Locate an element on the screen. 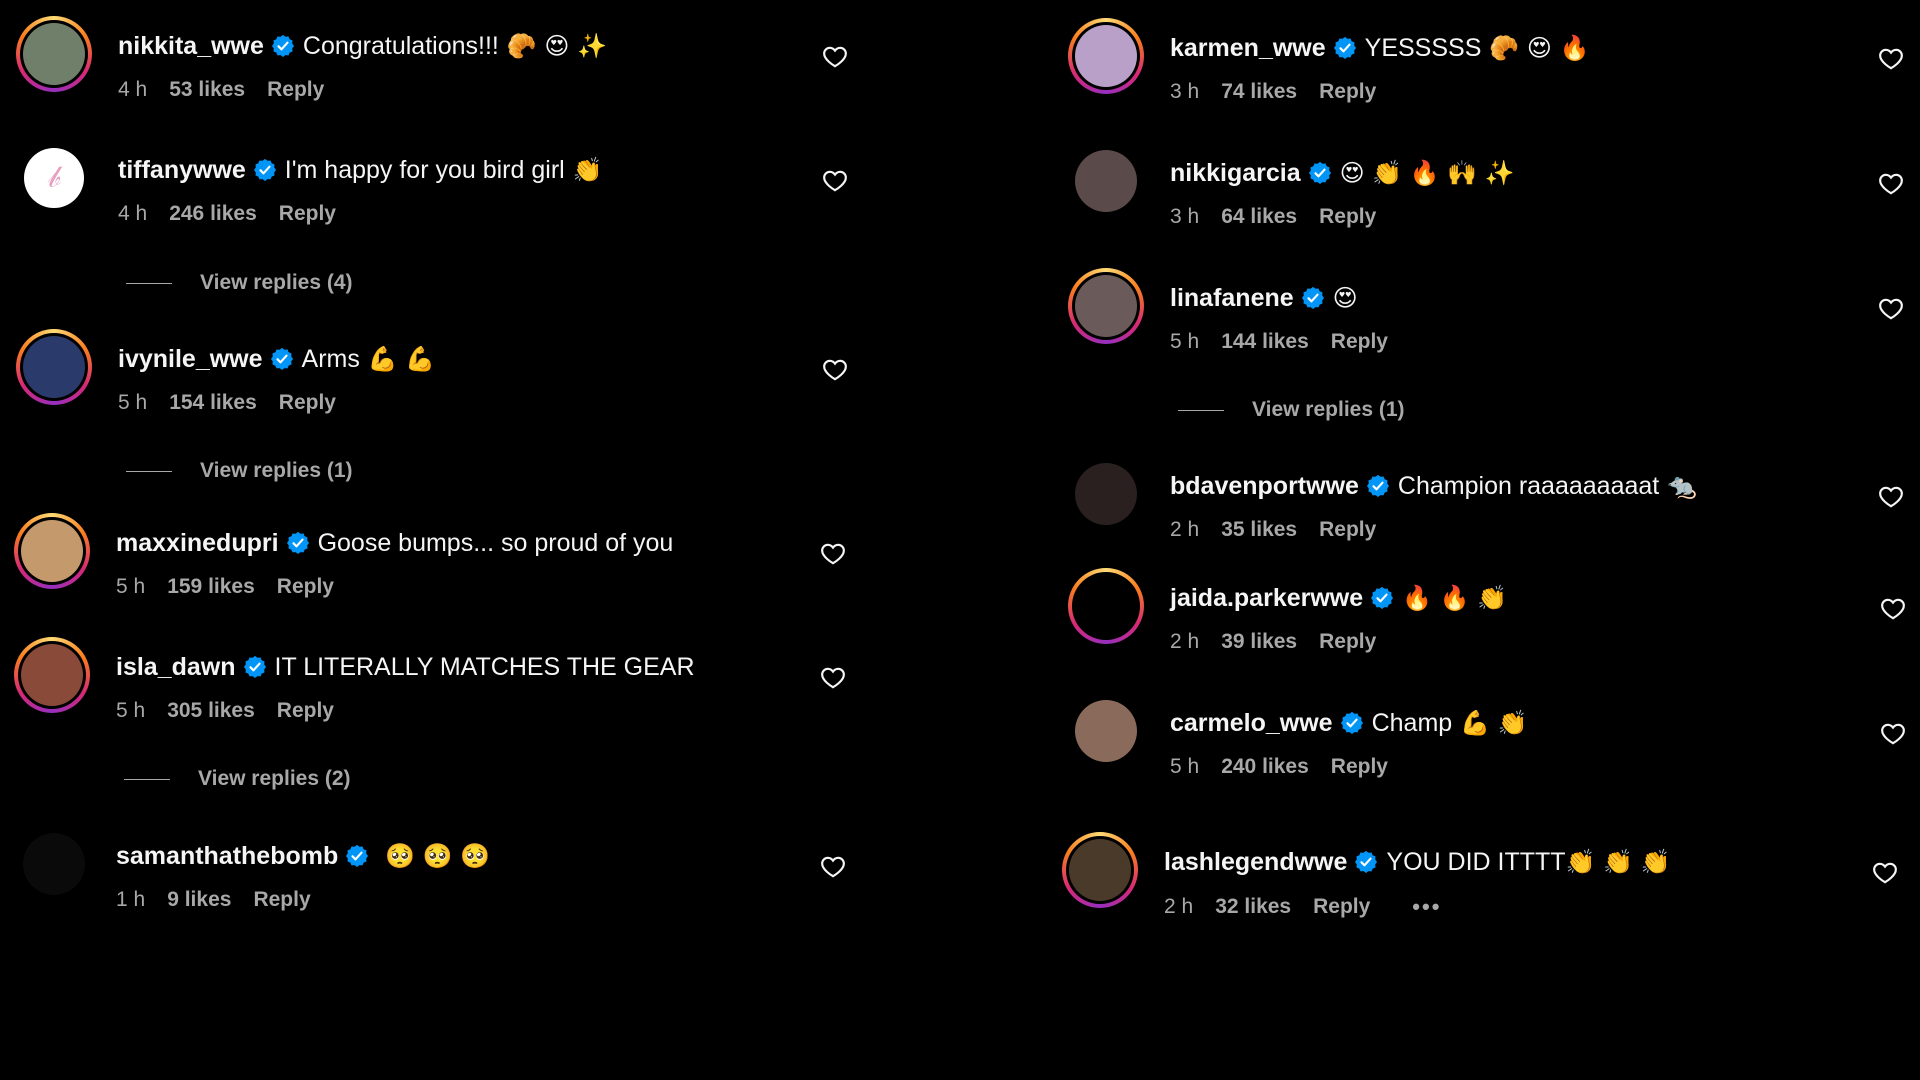 The height and width of the screenshot is (1080, 1920). comment-text: YOU DID ITTTT is located at coordinates (1476, 862).